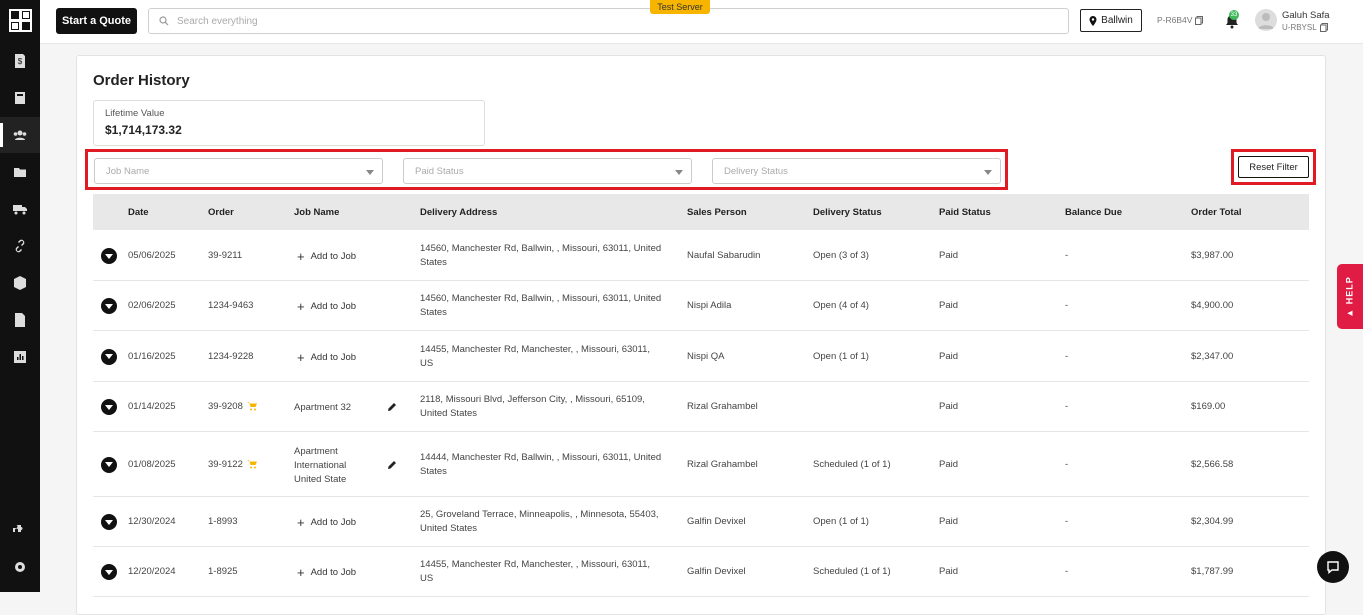 This screenshot has width=1363, height=615. What do you see at coordinates (20, 283) in the screenshot?
I see `box-icon` at bounding box center [20, 283].